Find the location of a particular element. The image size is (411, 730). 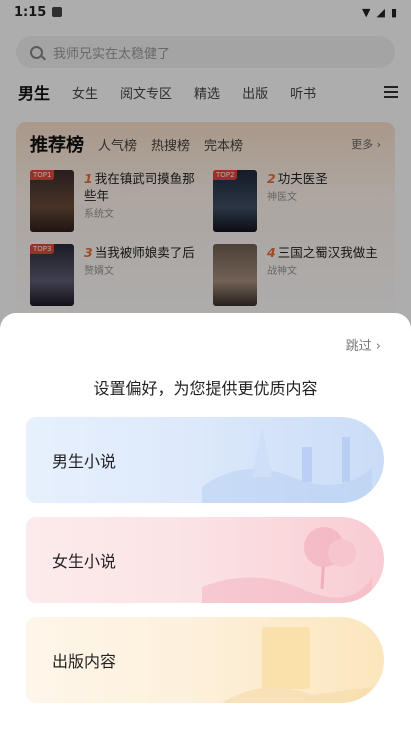

male-novel-label: 男生小说 is located at coordinates (84, 461).